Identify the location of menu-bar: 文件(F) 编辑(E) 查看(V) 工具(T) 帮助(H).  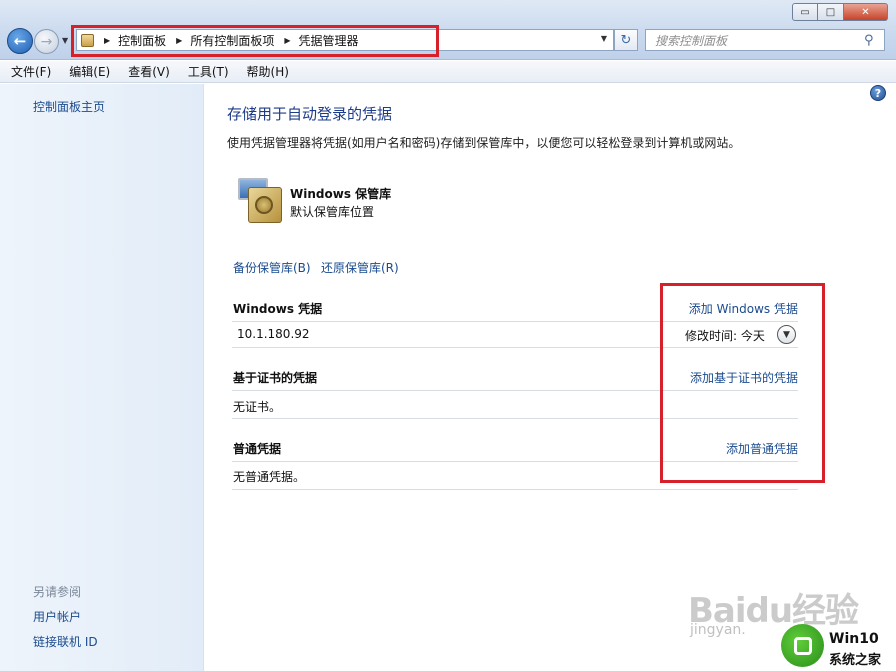
(448, 72).